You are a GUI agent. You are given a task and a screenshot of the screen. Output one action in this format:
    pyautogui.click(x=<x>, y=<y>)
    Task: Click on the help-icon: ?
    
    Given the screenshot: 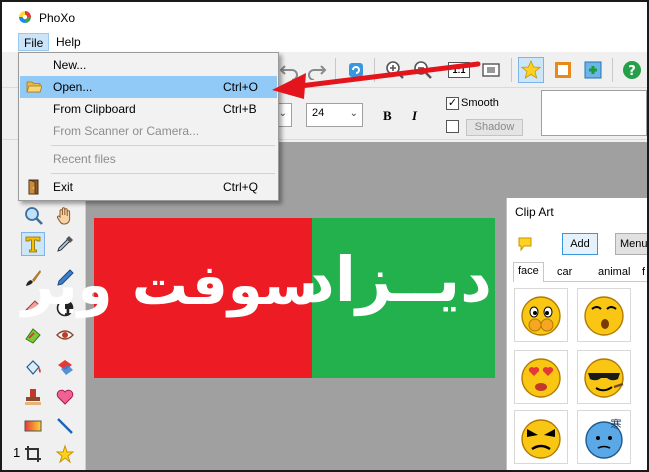 What is the action you would take?
    pyautogui.click(x=632, y=70)
    